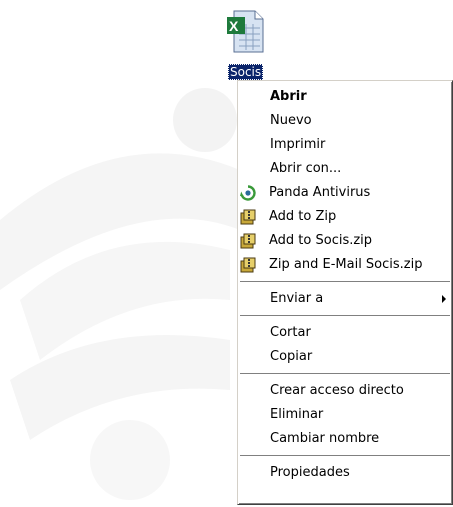  I want to click on menu-item-abrir: Abrir, so click(345, 97).